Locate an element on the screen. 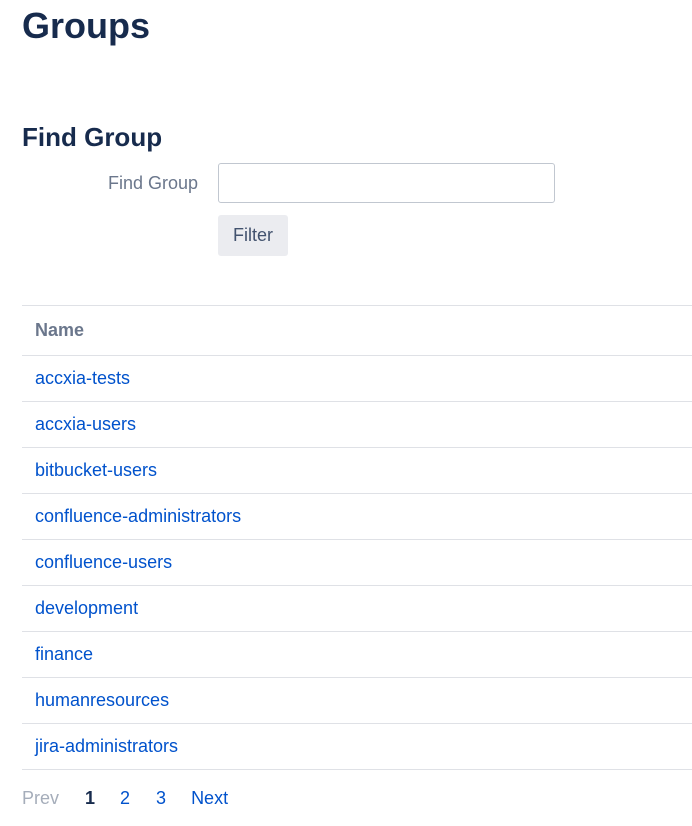 The width and height of the screenshot is (692, 826). pagination-prev: Prev is located at coordinates (41, 798).